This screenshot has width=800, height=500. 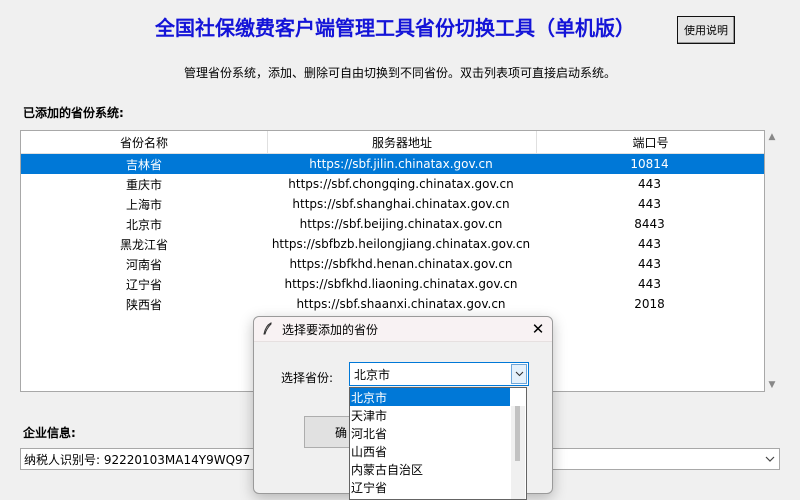 What do you see at coordinates (330, 329) in the screenshot?
I see `dialog-title: 选择要添加的省份` at bounding box center [330, 329].